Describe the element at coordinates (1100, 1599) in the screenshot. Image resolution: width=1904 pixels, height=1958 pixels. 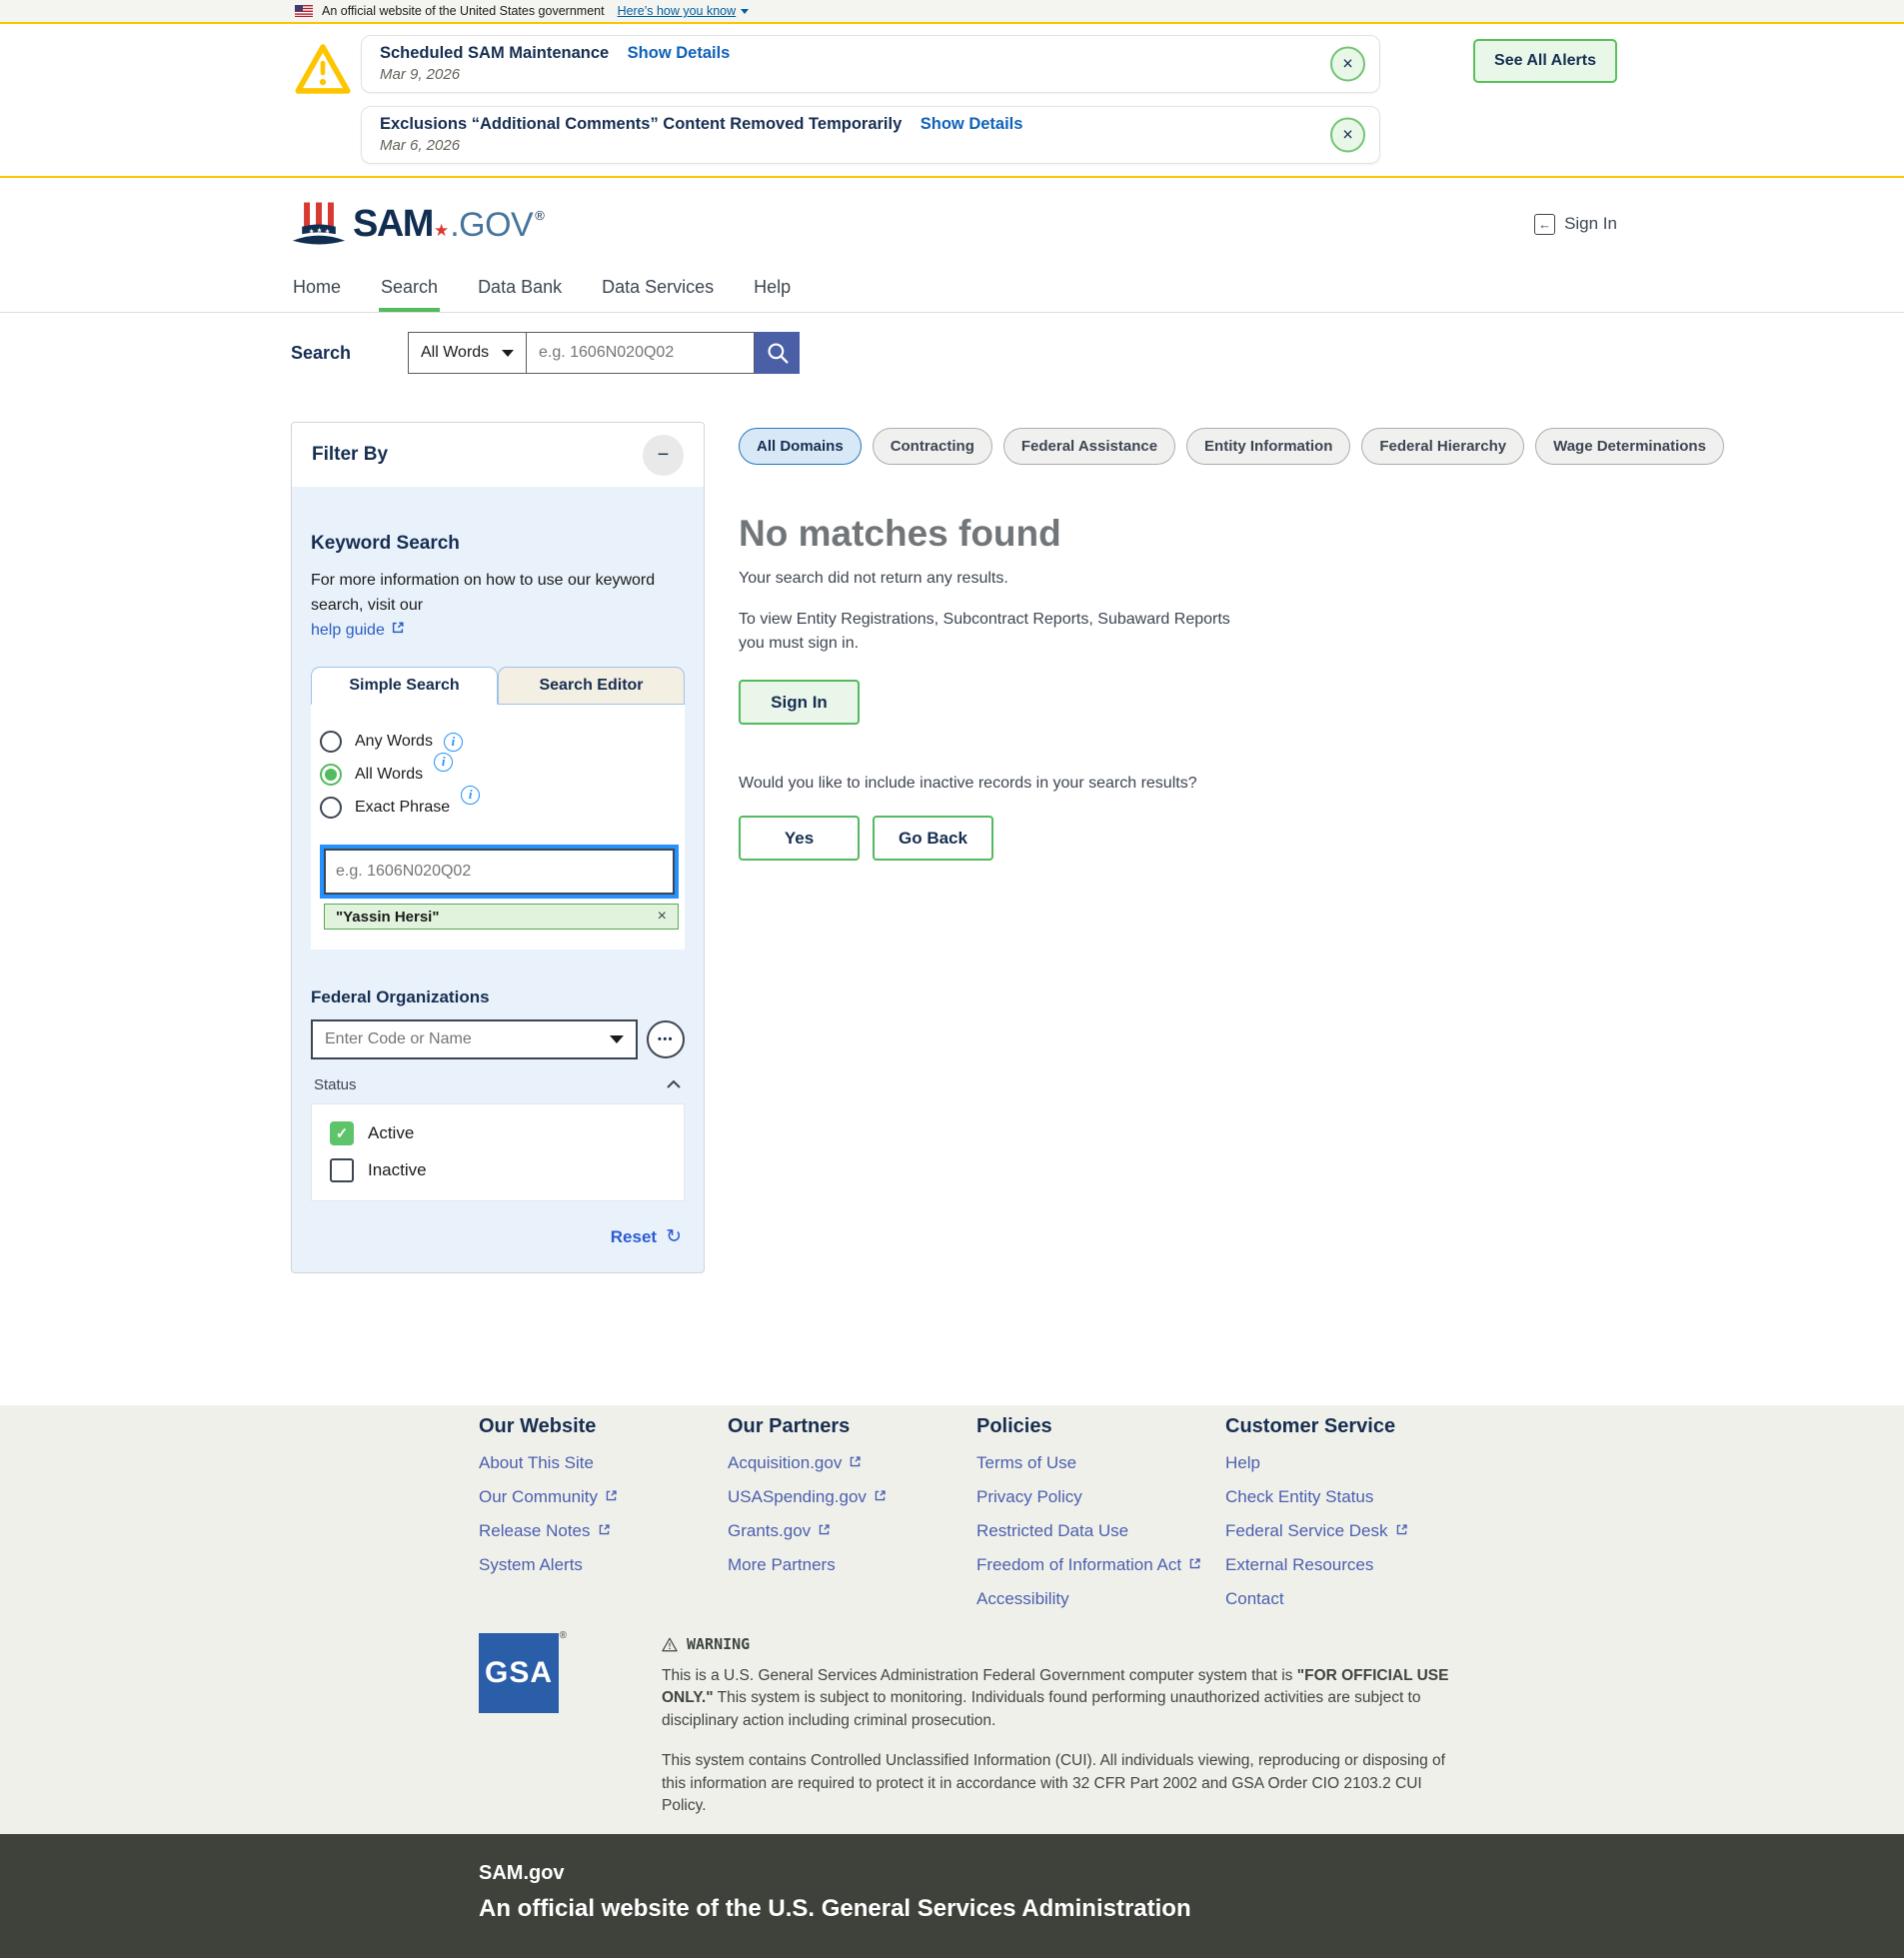
I see `footer-link-accessibility: Accessibility` at that location.